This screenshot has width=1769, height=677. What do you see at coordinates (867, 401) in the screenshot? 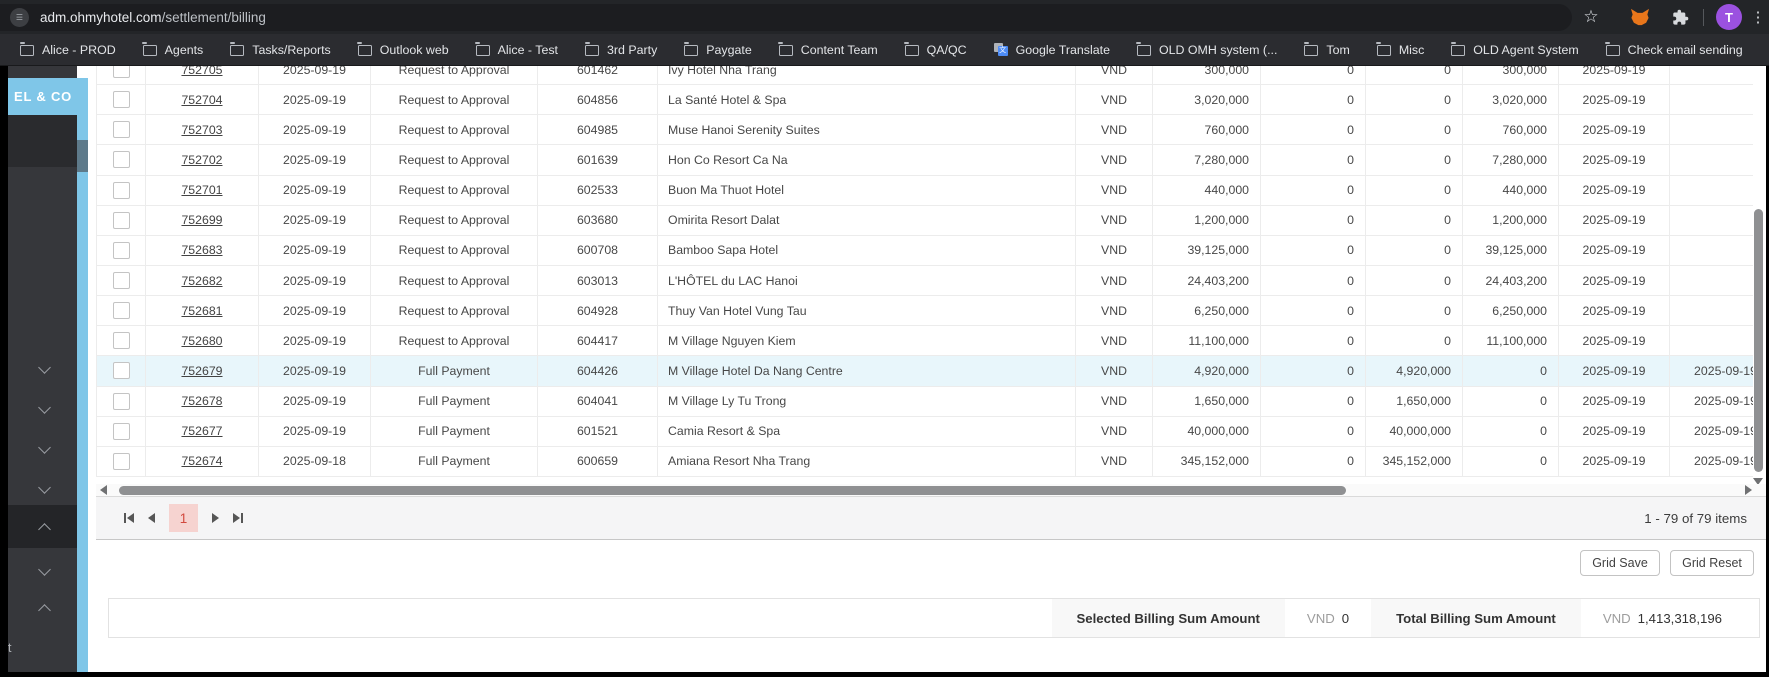
I see `property-name-cell: M Village Ly Tu Trong` at bounding box center [867, 401].